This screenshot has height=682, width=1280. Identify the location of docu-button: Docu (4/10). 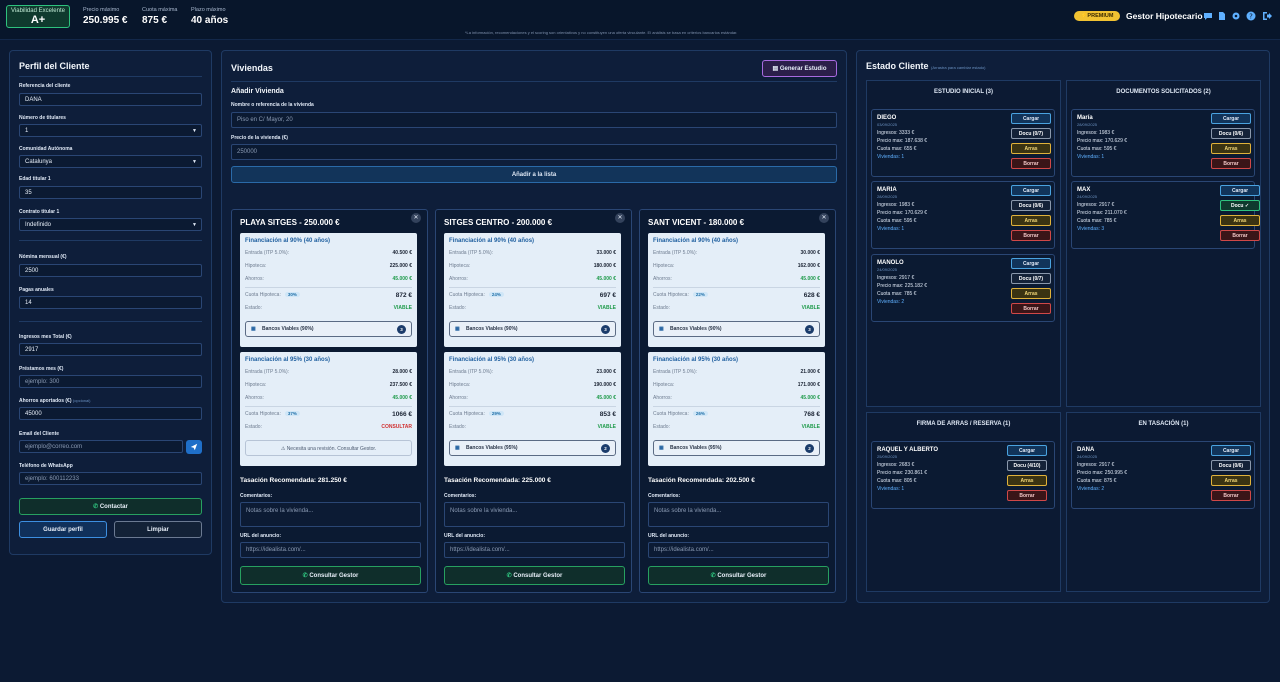
(1027, 465).